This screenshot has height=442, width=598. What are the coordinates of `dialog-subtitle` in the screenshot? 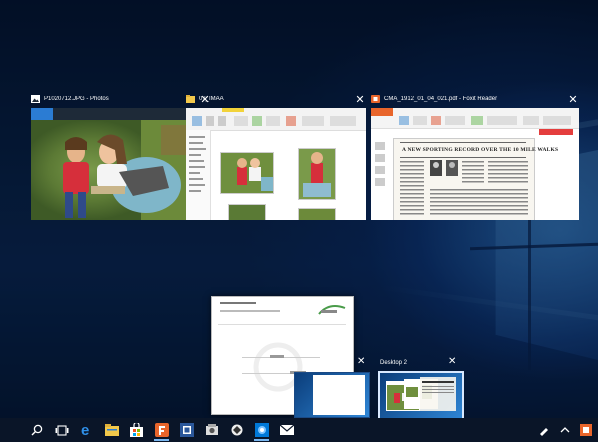 It's located at (250, 311).